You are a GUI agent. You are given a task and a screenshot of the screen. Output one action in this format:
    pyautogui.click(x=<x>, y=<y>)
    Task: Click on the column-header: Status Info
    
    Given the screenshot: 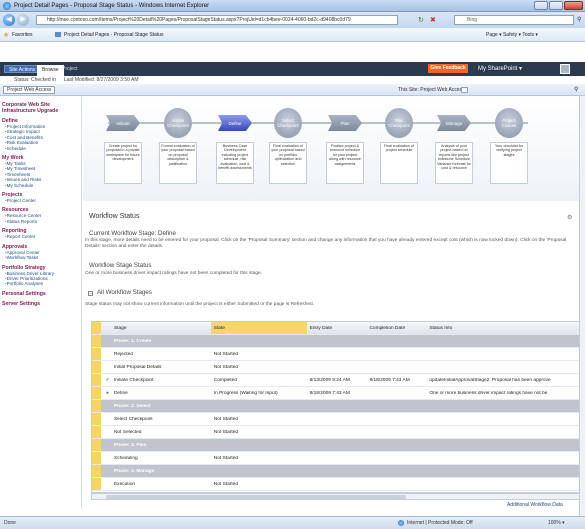 What is the action you would take?
    pyautogui.click(x=505, y=328)
    